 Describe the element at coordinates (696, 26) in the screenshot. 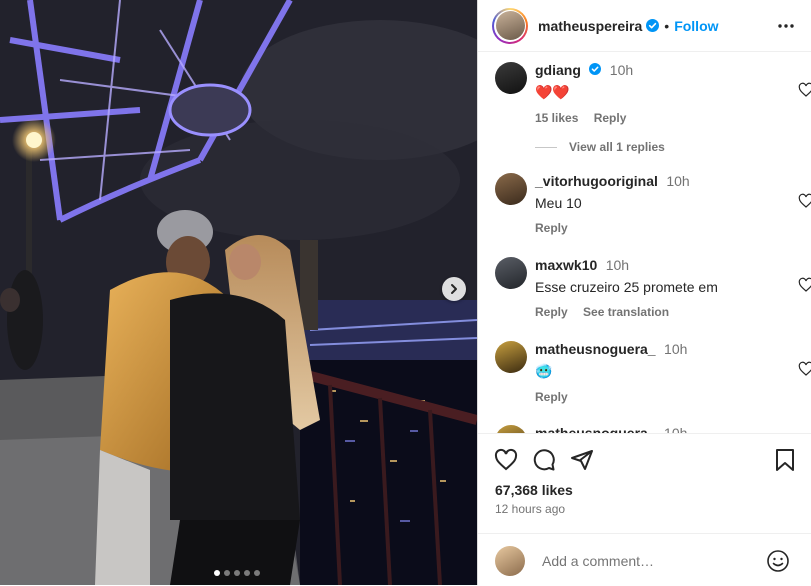

I see `follow-button: Follow` at that location.